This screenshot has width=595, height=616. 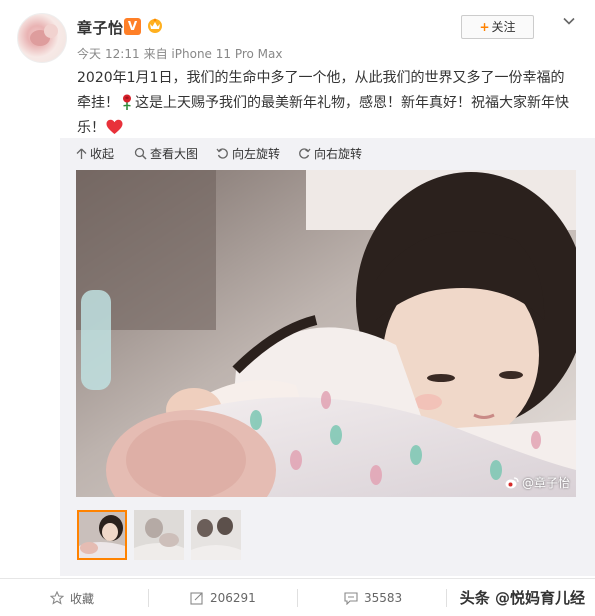 I want to click on author-name: 章子怡, so click(x=100, y=27).